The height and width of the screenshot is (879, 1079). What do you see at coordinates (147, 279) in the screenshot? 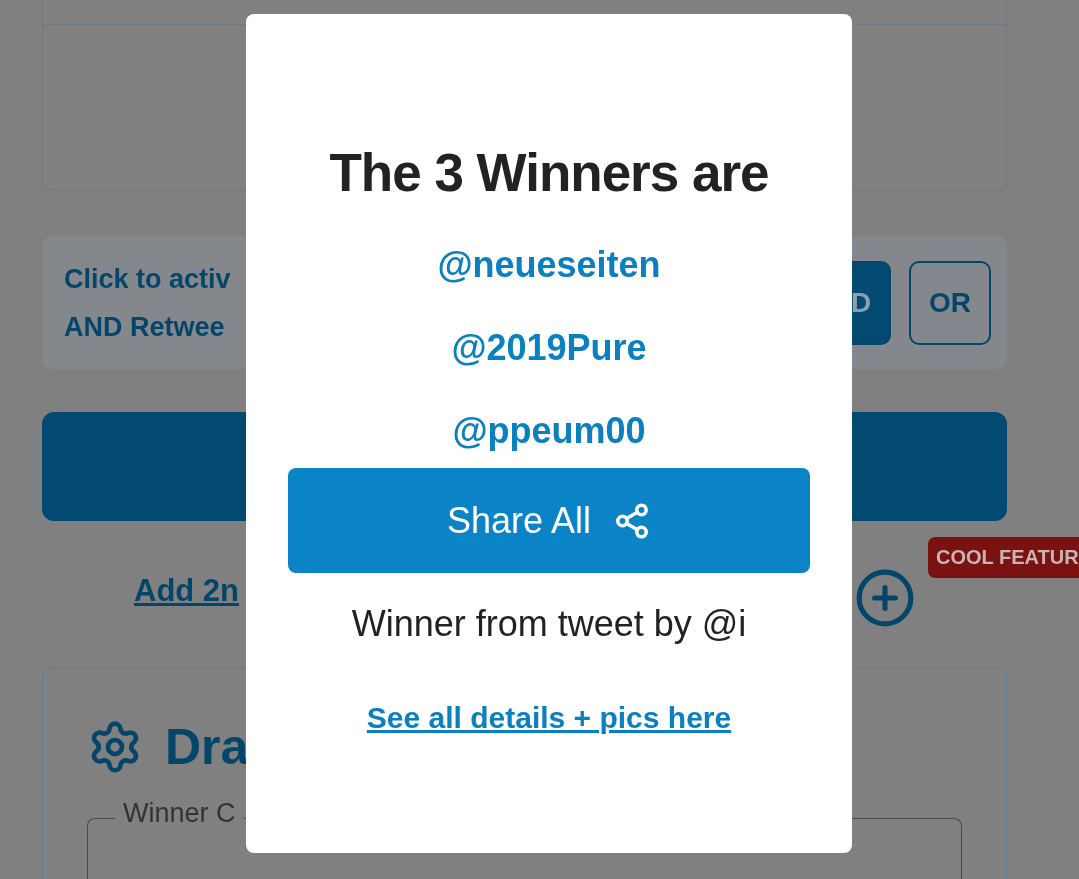
I see `filter-text: Click to activ` at bounding box center [147, 279].